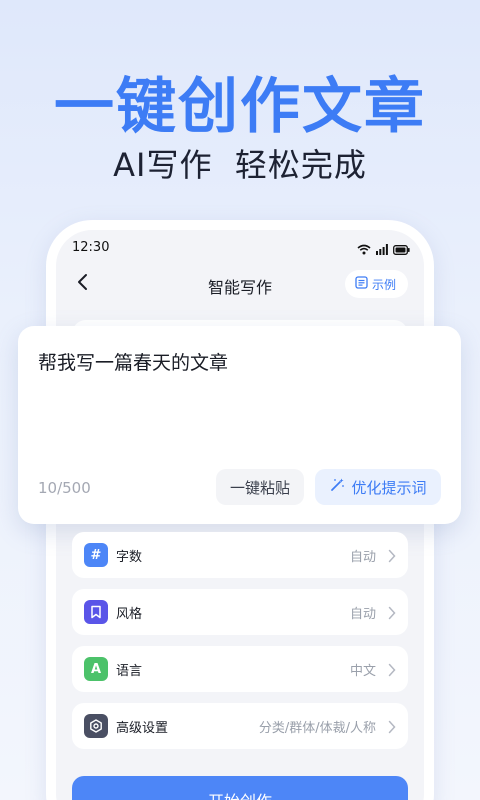  I want to click on example-button: 示例, so click(376, 284).